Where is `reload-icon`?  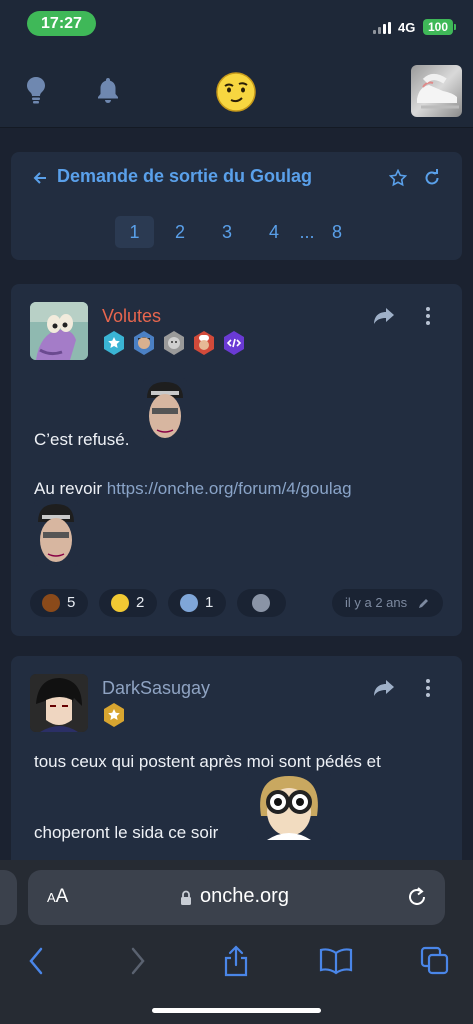
reload-icon is located at coordinates (417, 897).